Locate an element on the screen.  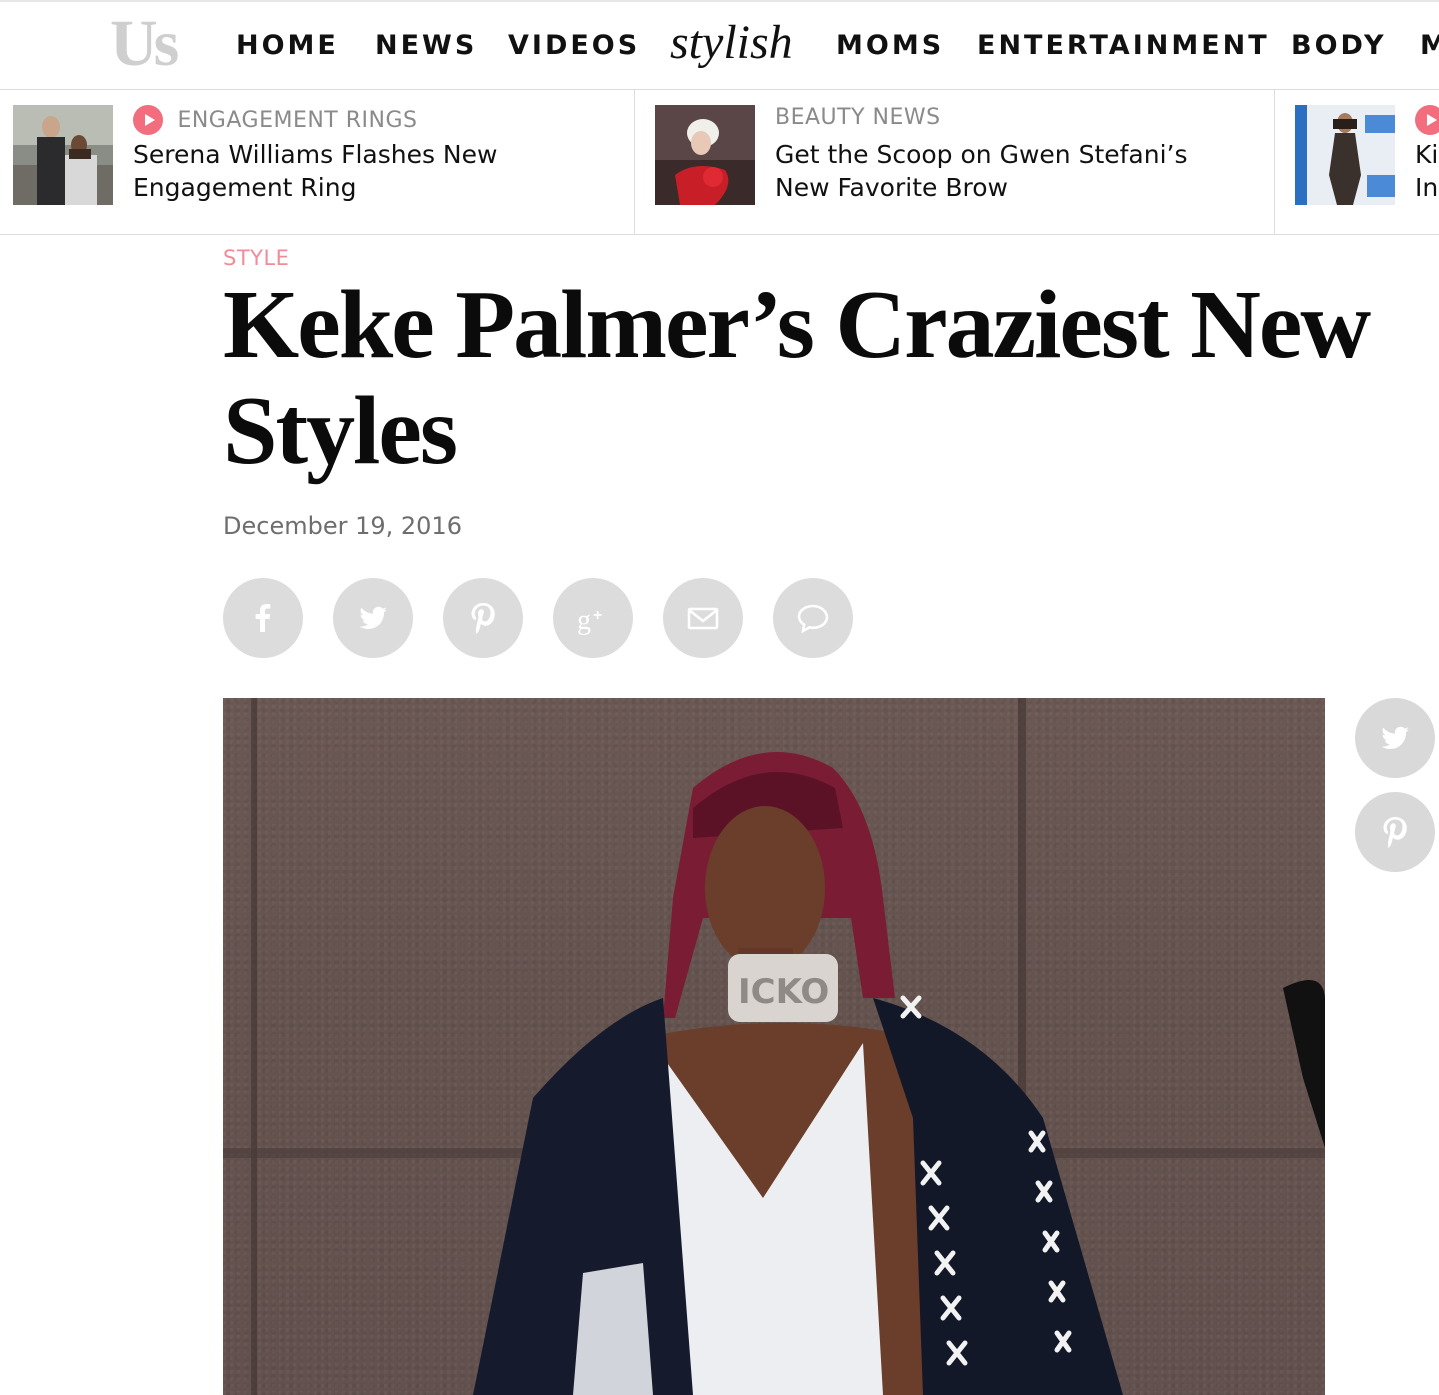
facebook-share-button is located at coordinates (263, 618).